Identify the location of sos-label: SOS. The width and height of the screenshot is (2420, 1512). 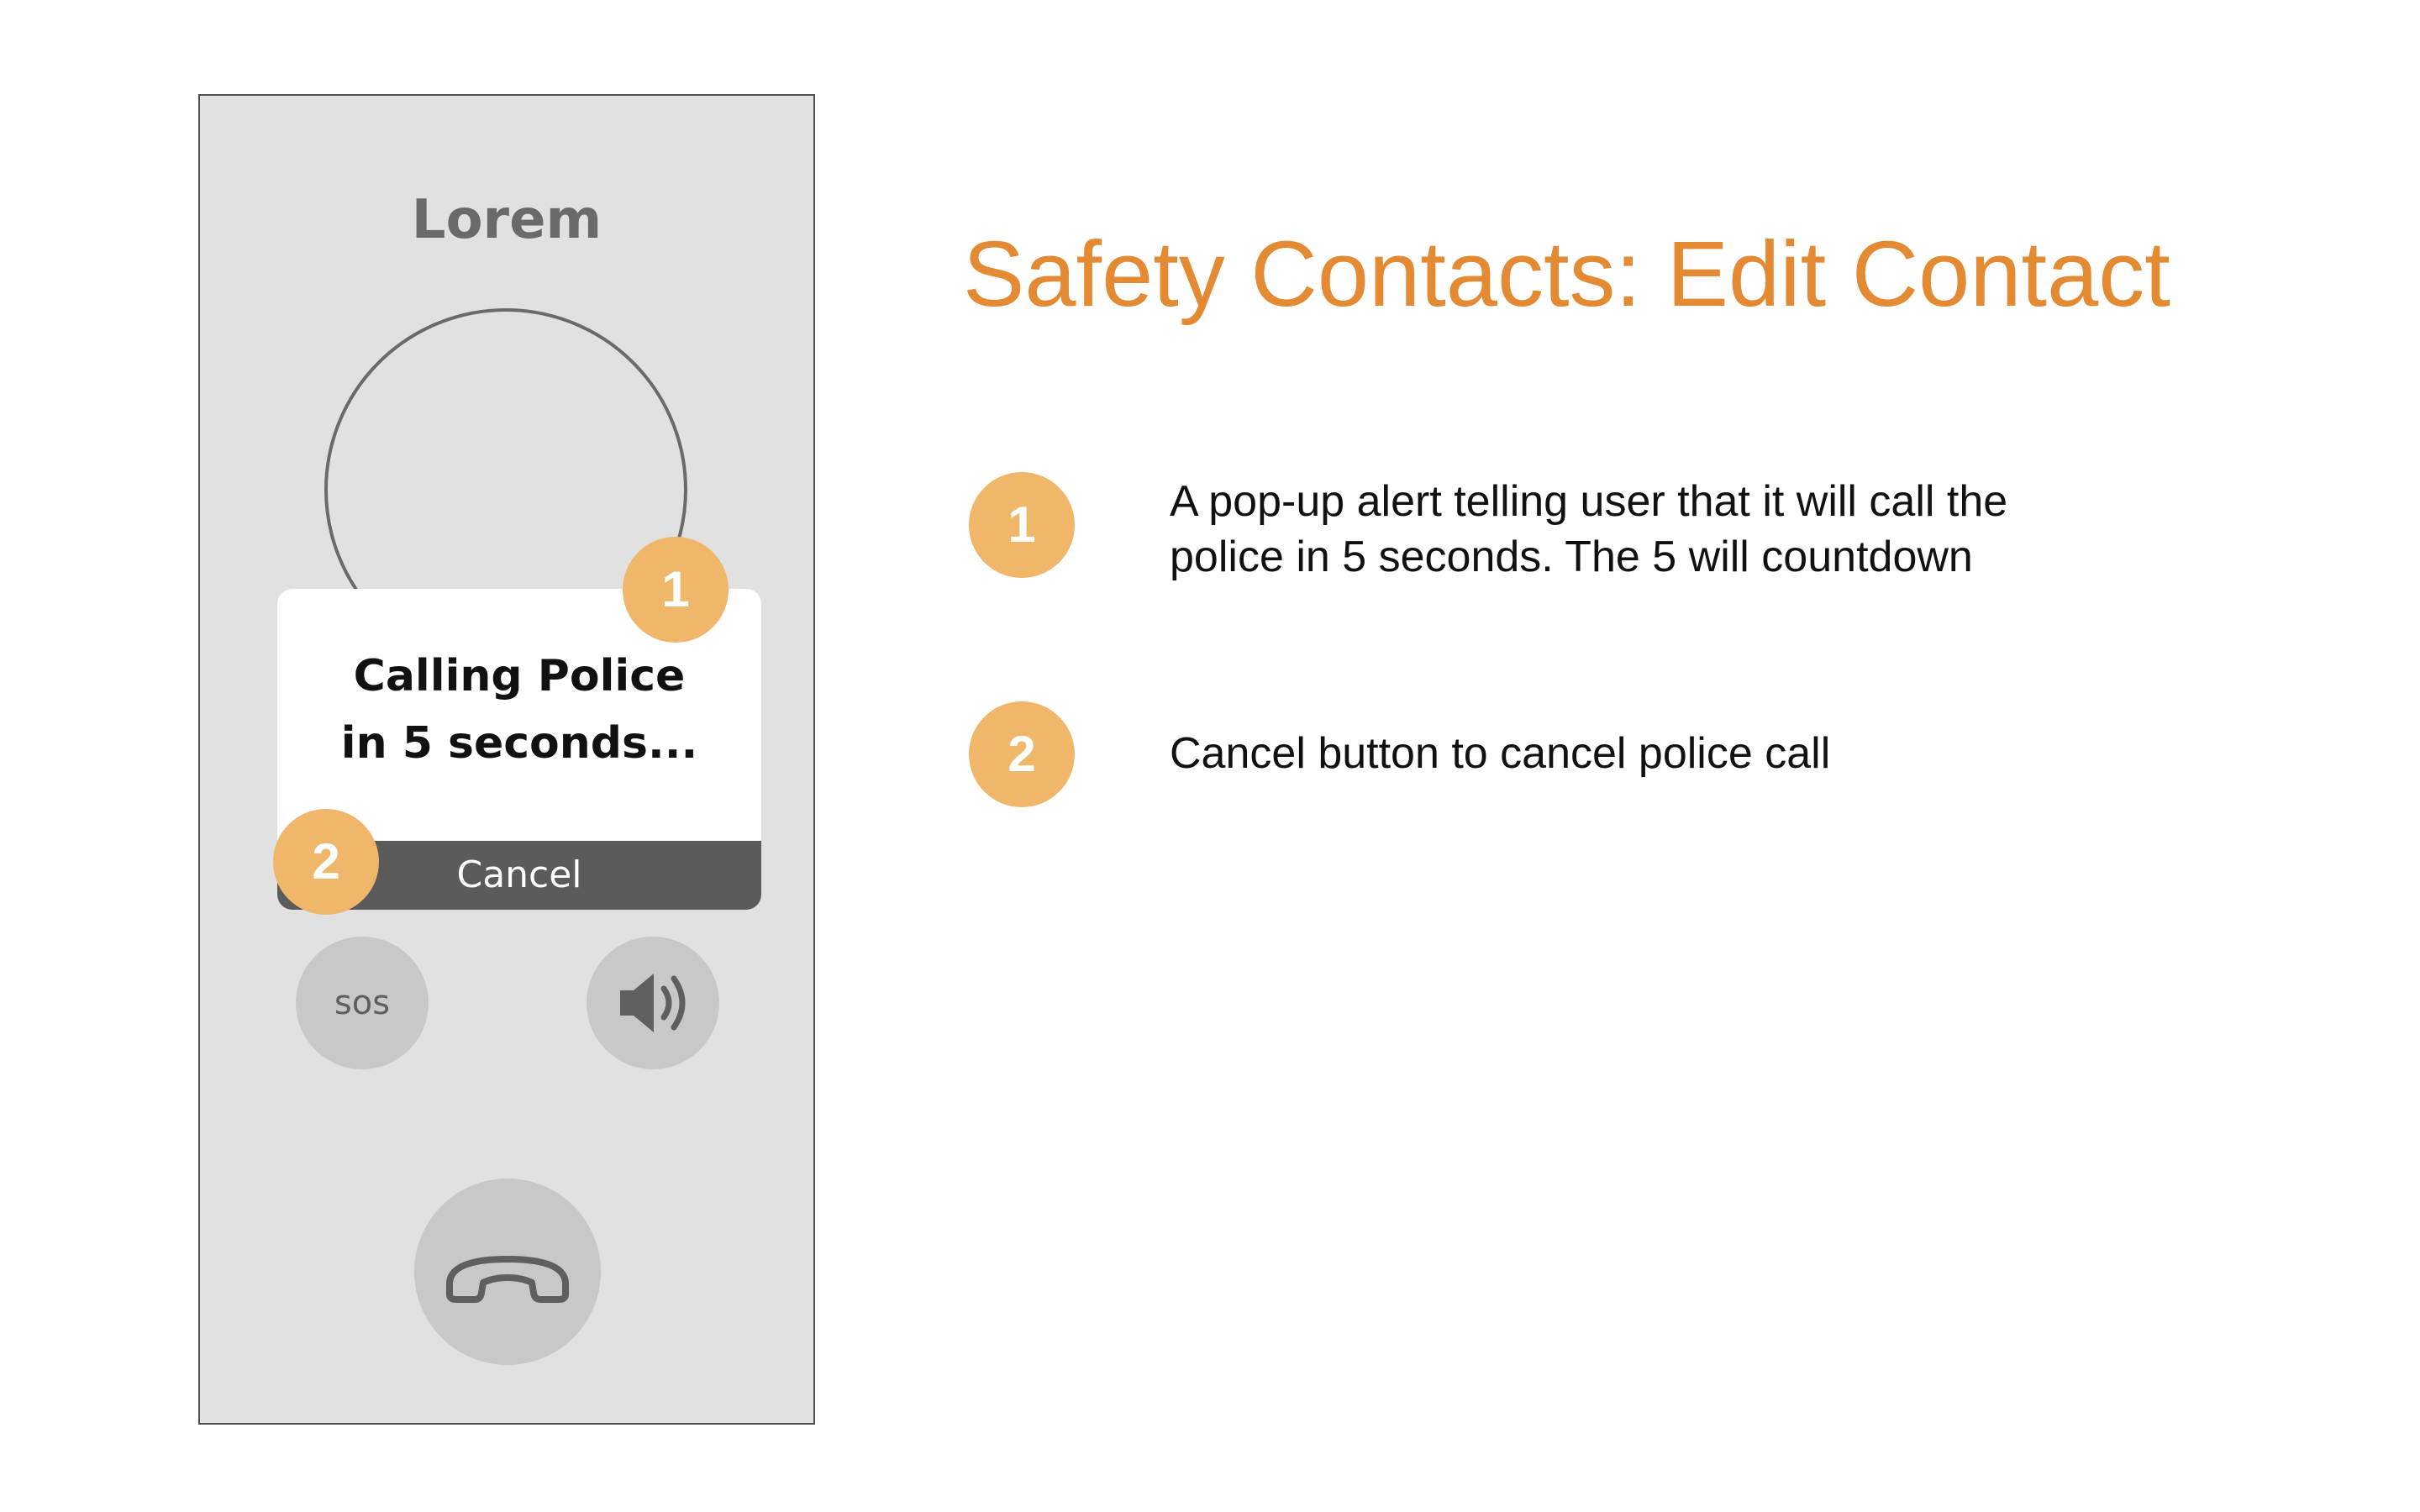
(362, 1003).